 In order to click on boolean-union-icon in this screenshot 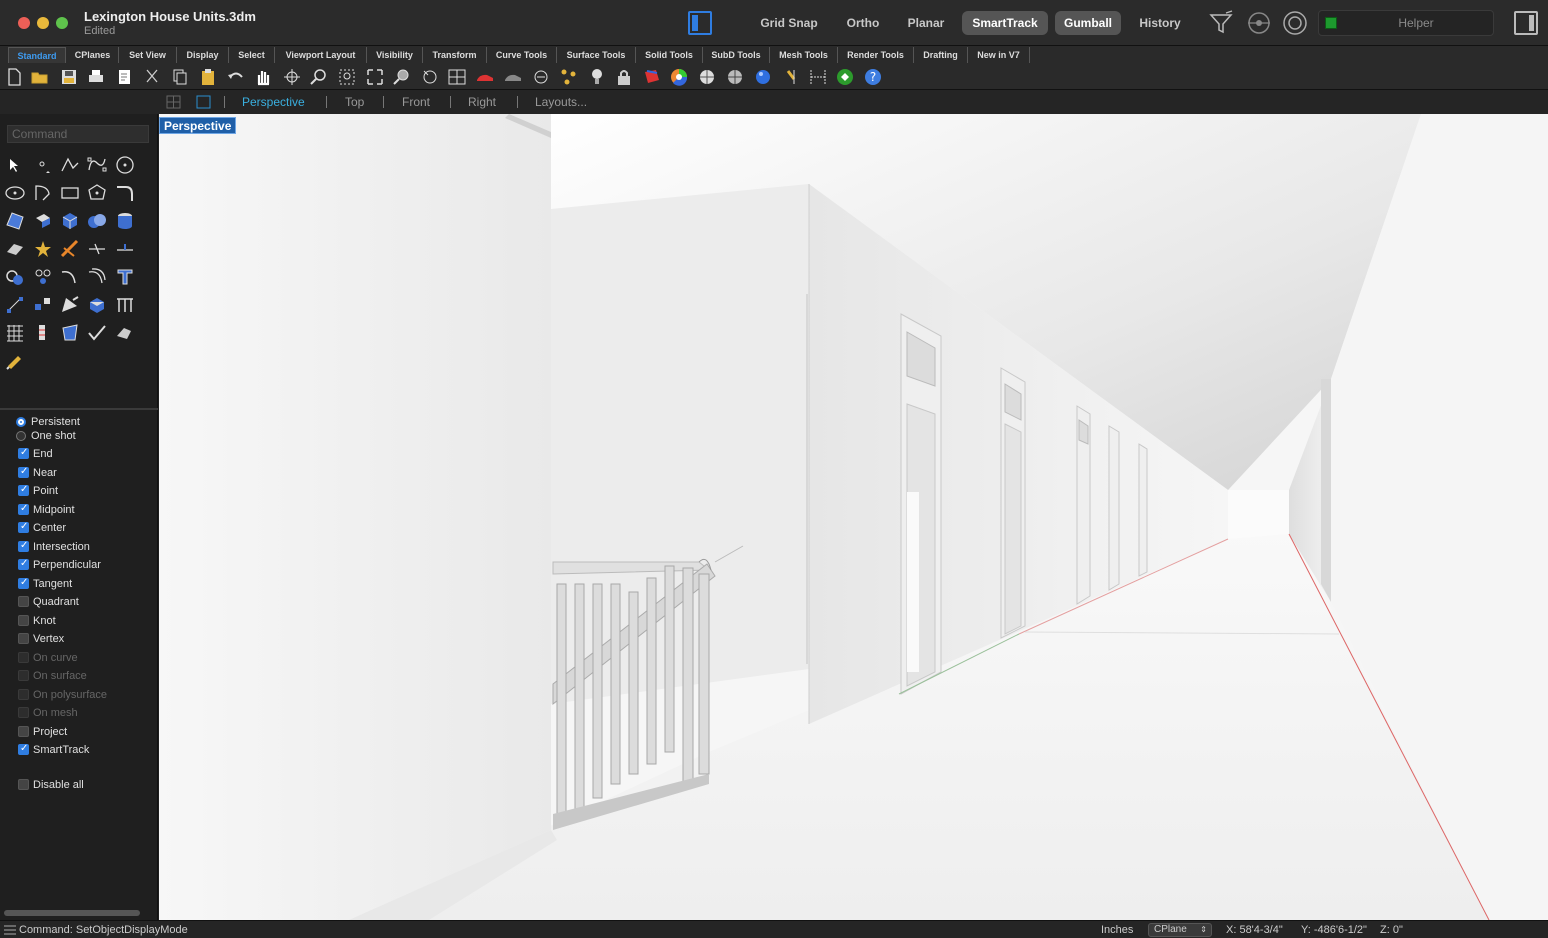, I will do `click(97, 221)`.